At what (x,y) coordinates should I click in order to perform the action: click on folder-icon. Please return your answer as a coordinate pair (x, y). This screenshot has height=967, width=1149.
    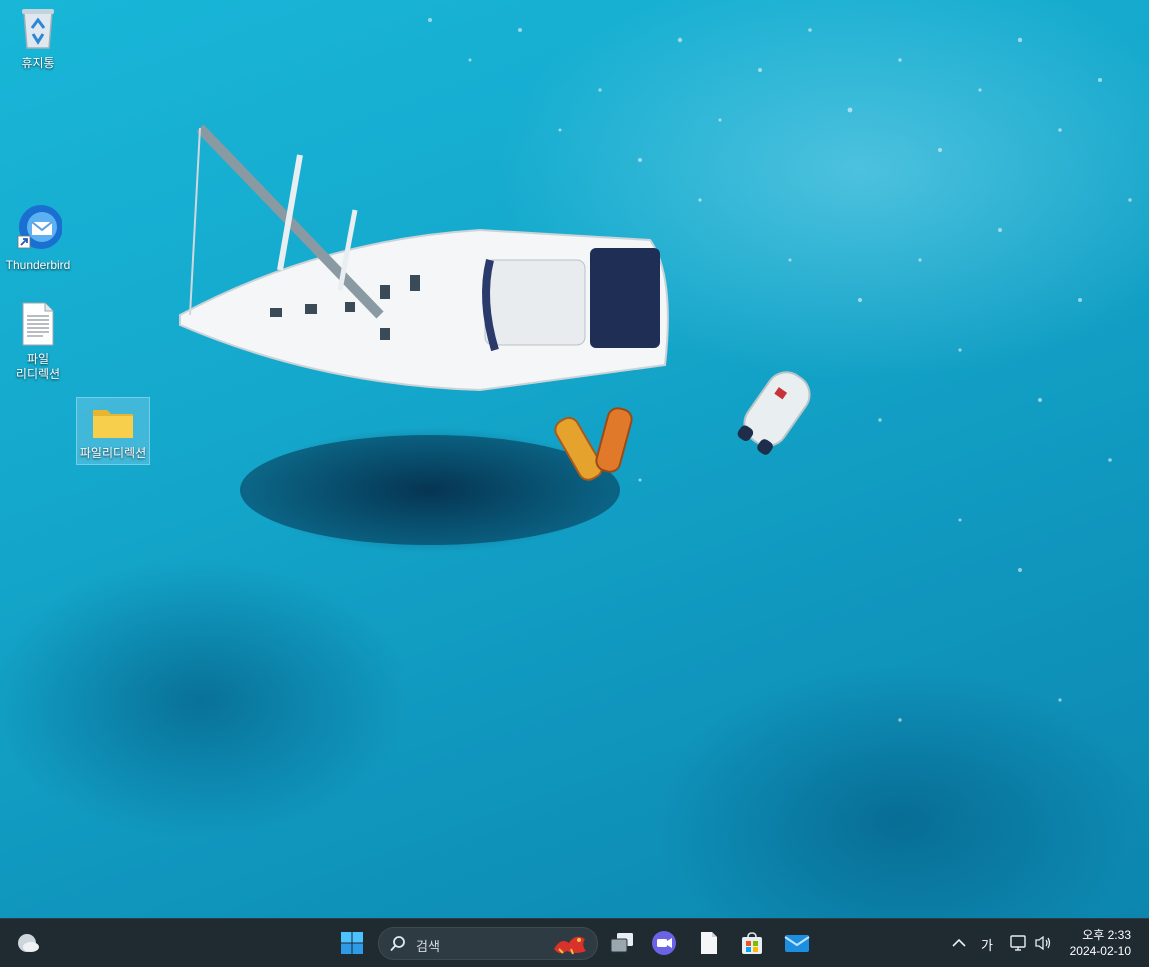
    Looking at the image, I should click on (113, 424).